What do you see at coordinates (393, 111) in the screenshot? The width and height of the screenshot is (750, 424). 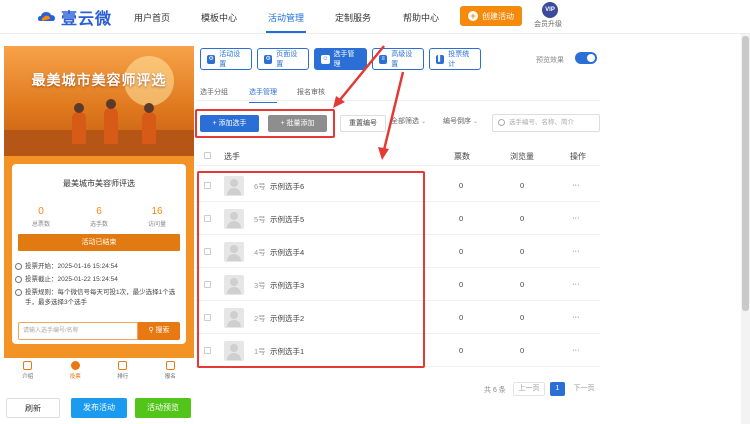 I see `arrow-to-players` at bounding box center [393, 111].